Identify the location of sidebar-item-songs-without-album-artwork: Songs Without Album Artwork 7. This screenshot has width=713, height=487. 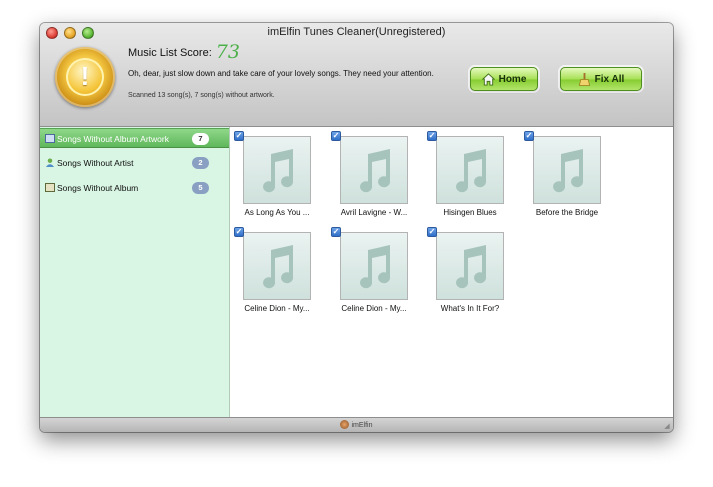
(134, 138).